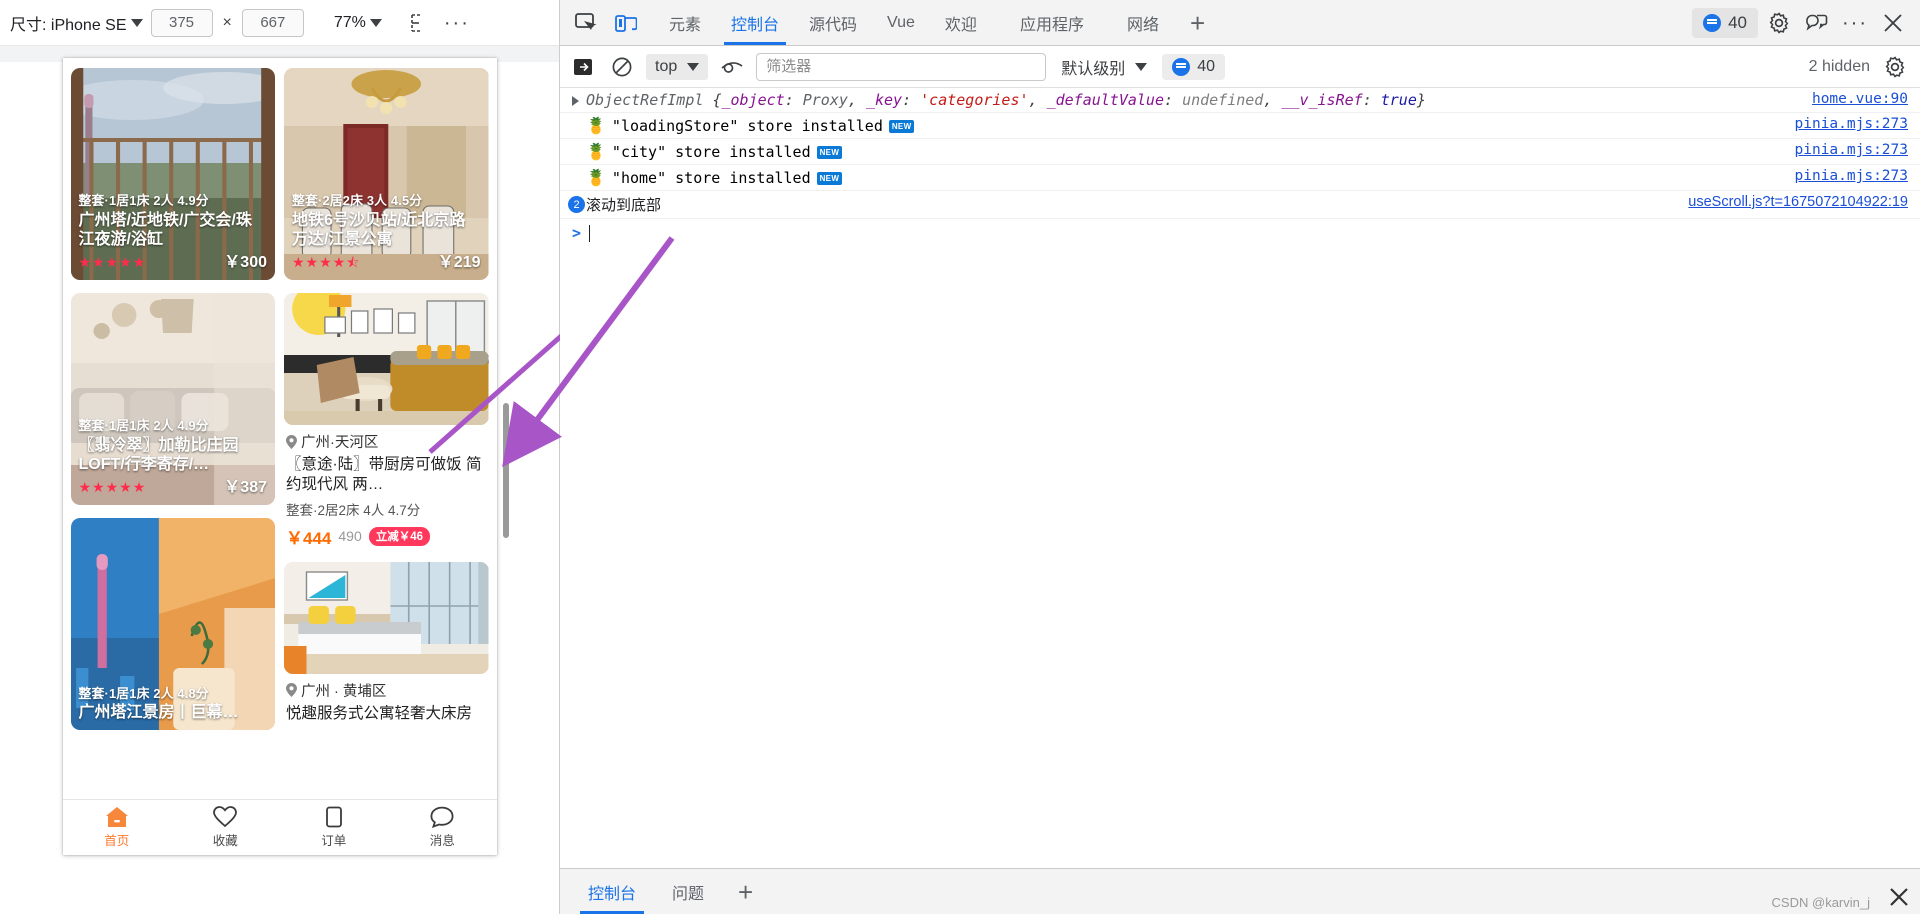  What do you see at coordinates (1899, 897) in the screenshot?
I see `close-drawer-icon` at bounding box center [1899, 897].